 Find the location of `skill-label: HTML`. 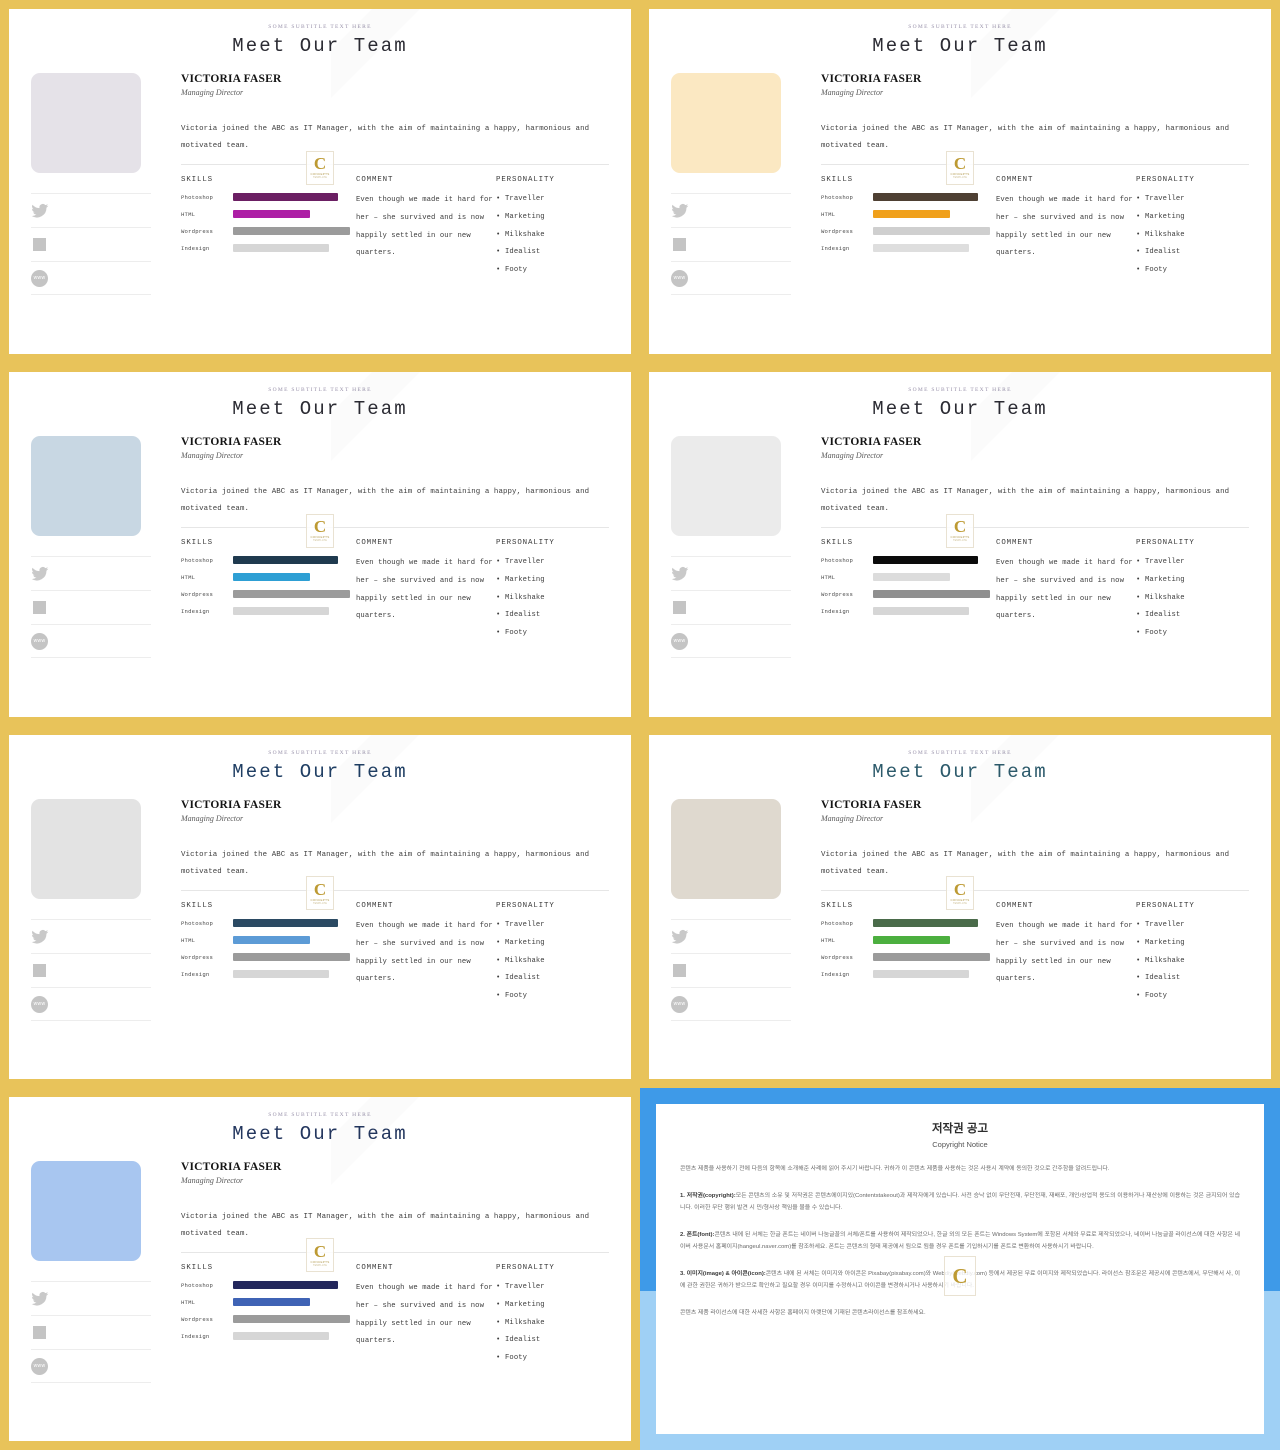

skill-label: HTML is located at coordinates (188, 214).